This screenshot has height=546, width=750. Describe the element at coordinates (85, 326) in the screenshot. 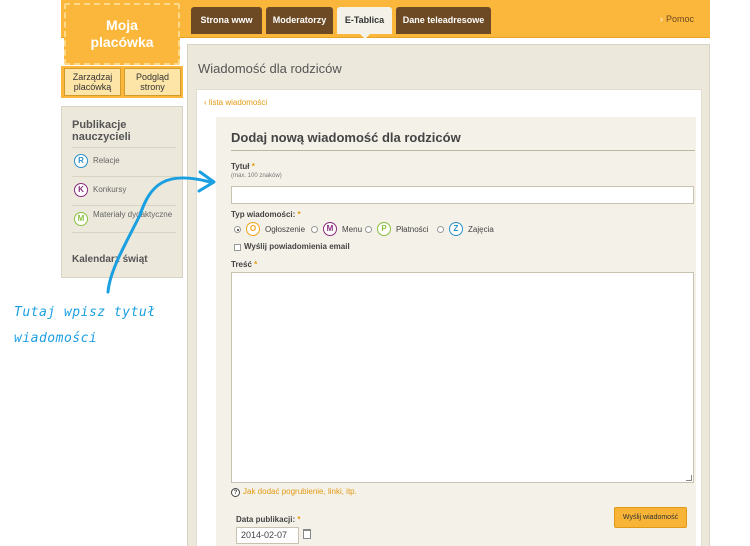

I see `annotation-note: Tutaj wpisz tytuł wiadomości` at that location.